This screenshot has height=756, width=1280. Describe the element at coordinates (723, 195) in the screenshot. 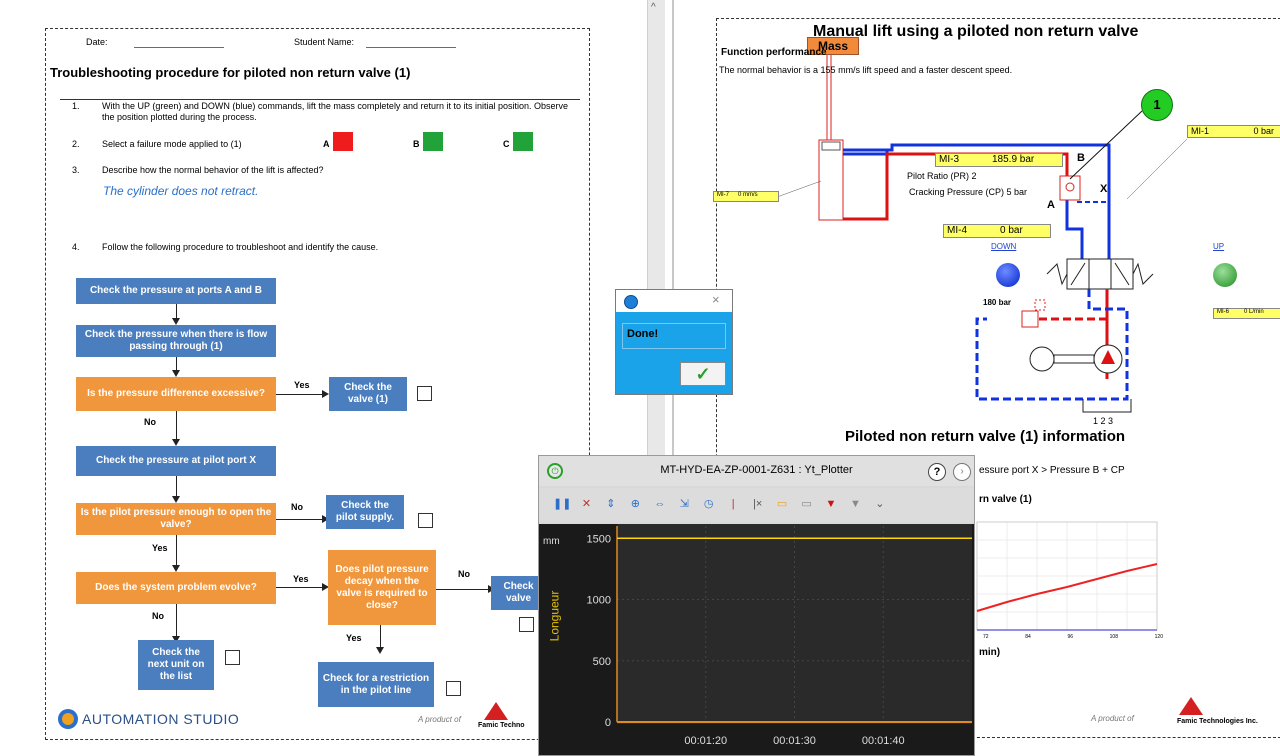

I see `mi-7-label: MI-7` at that location.